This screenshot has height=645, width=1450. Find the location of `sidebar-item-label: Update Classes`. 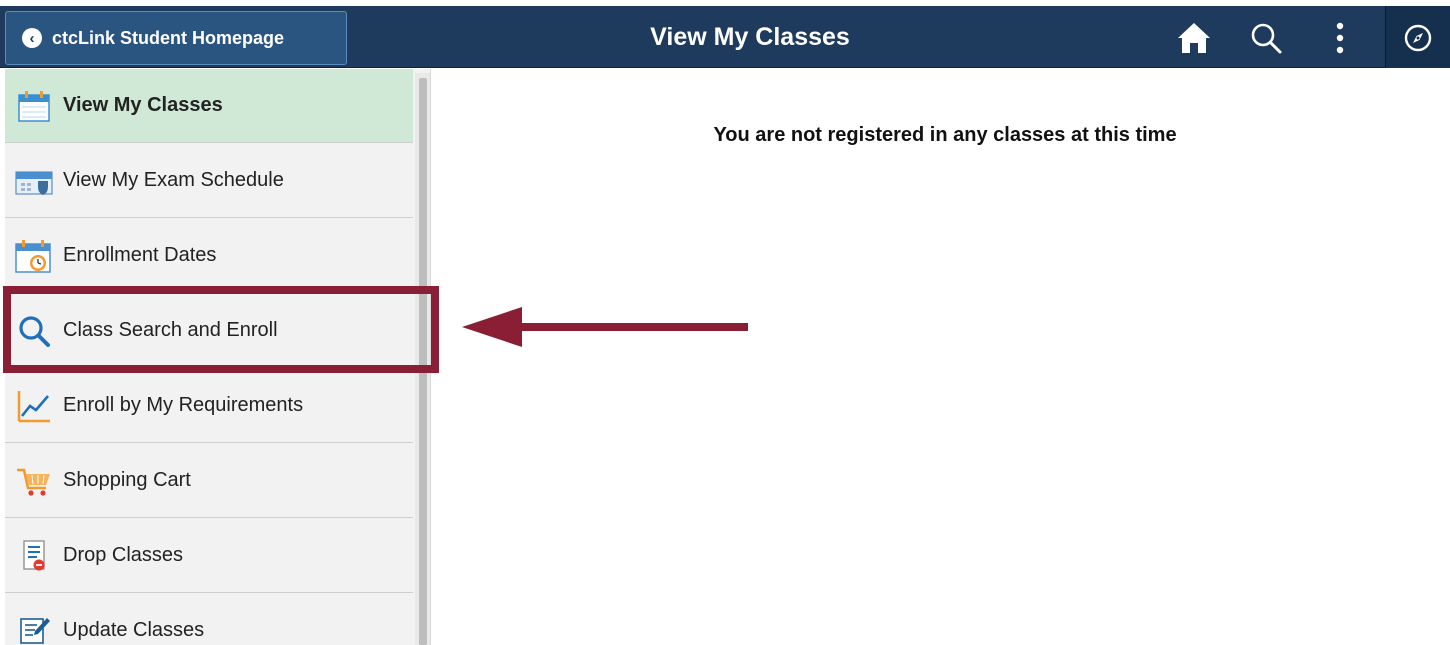

sidebar-item-label: Update Classes is located at coordinates (134, 630).